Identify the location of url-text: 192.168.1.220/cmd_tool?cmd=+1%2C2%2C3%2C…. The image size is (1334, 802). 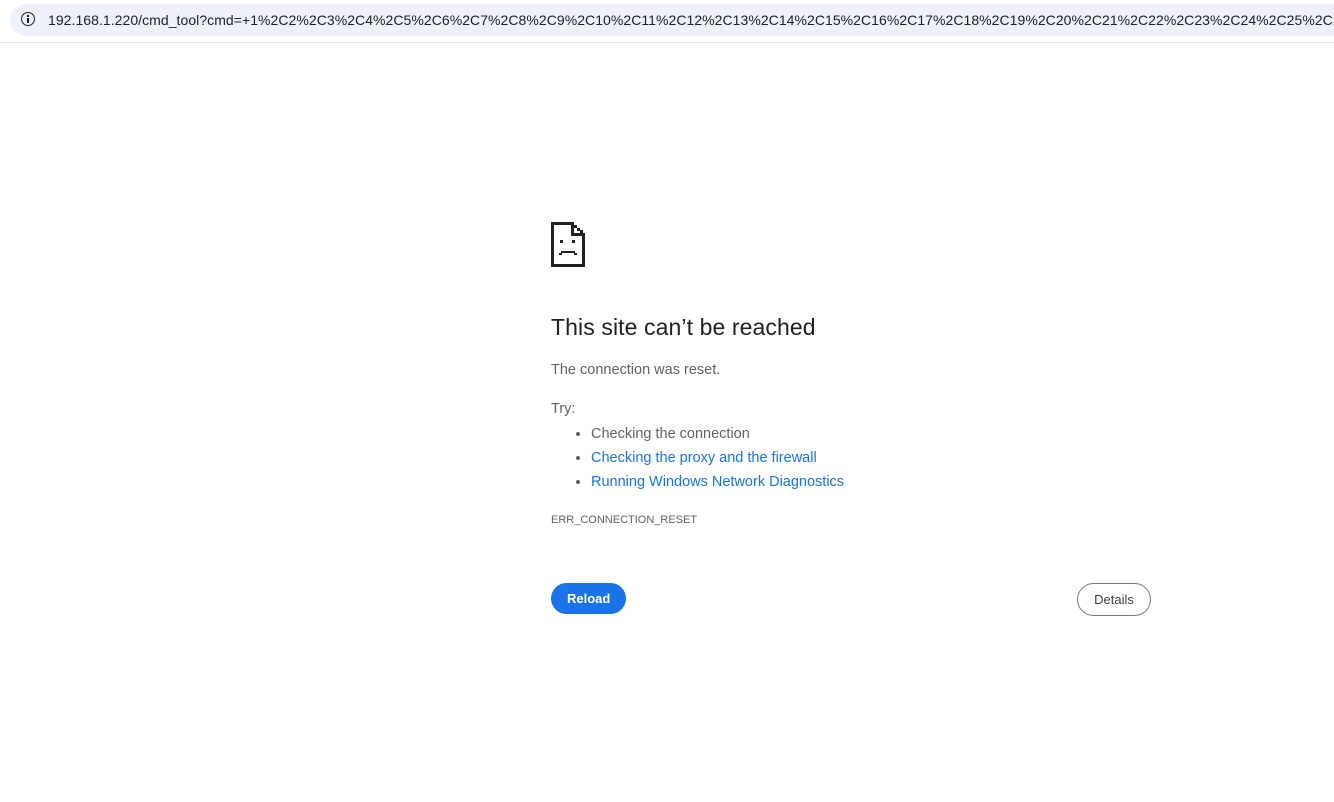
(691, 20).